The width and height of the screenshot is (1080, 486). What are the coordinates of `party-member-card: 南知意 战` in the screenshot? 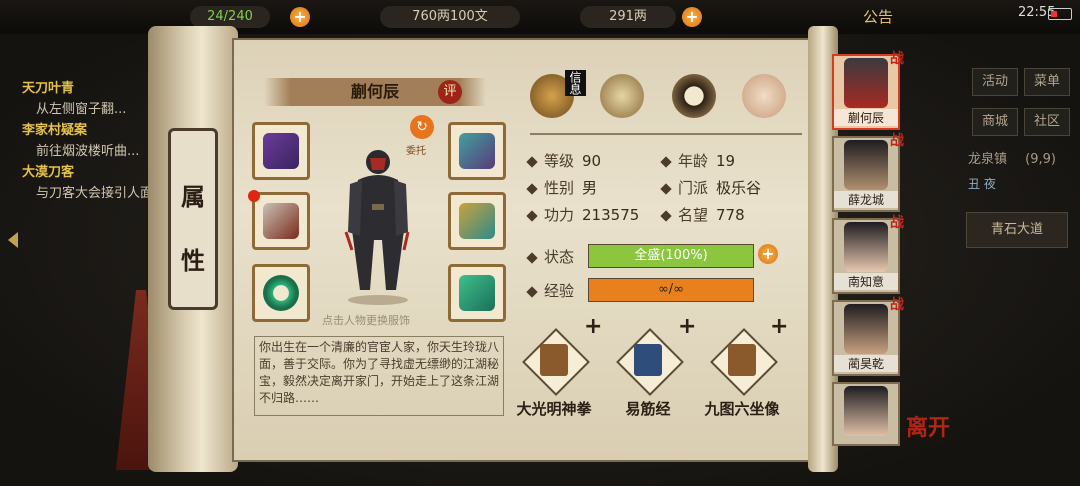 It's located at (868, 254).